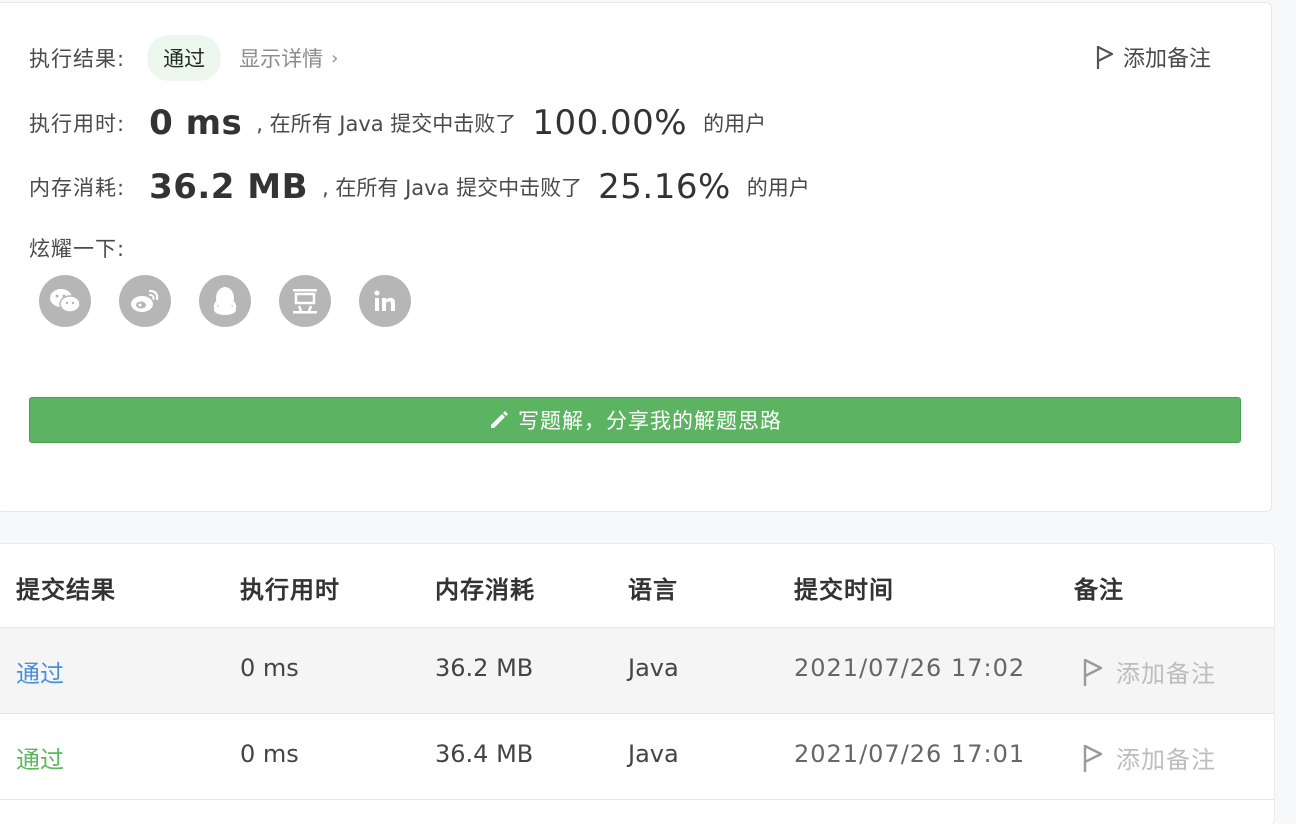 The height and width of the screenshot is (824, 1296). I want to click on header-language: 语言, so click(653, 590).